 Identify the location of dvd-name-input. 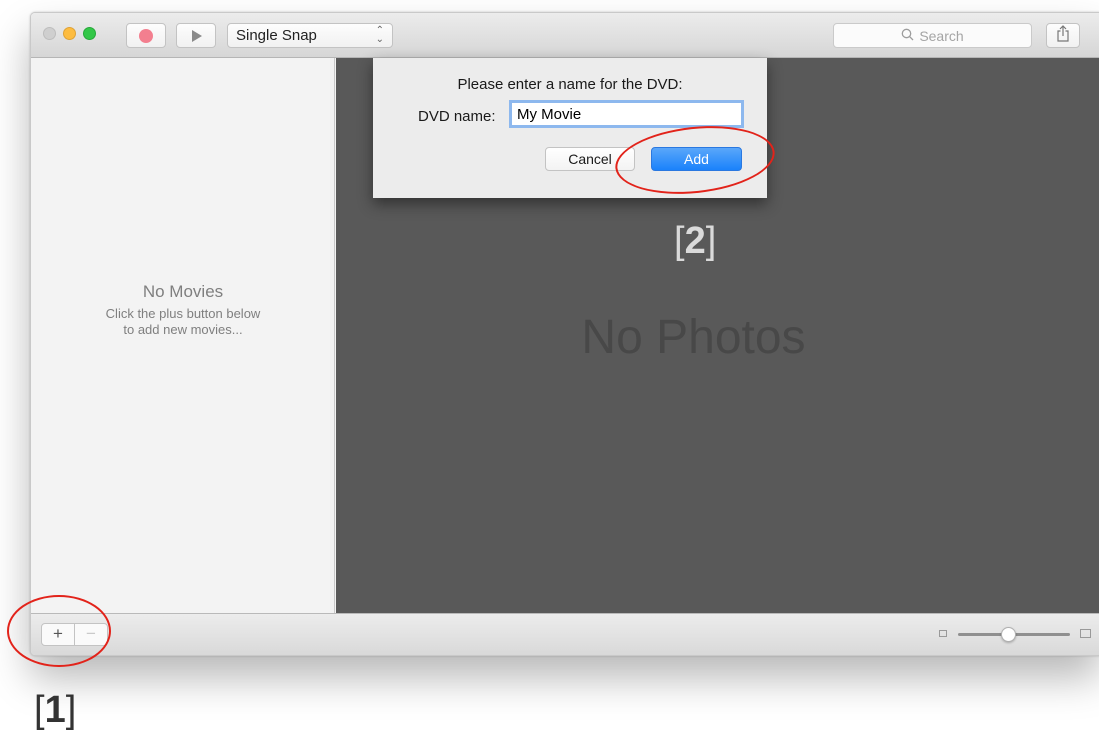
(626, 114).